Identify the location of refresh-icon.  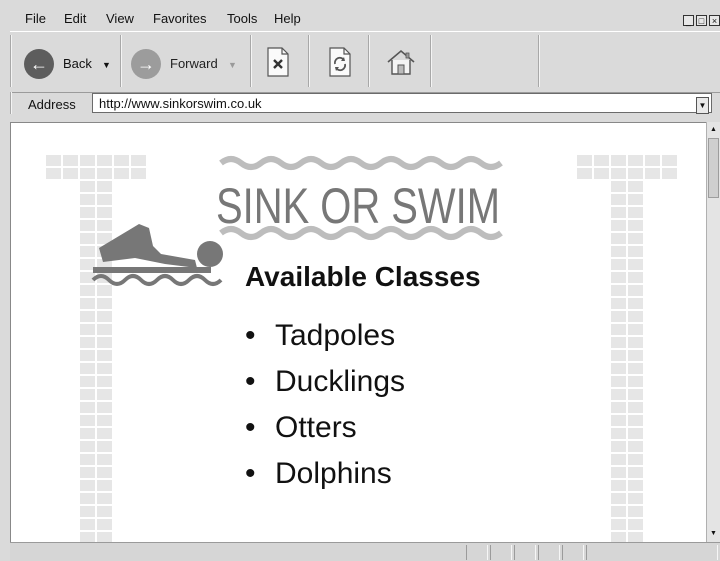
(340, 62).